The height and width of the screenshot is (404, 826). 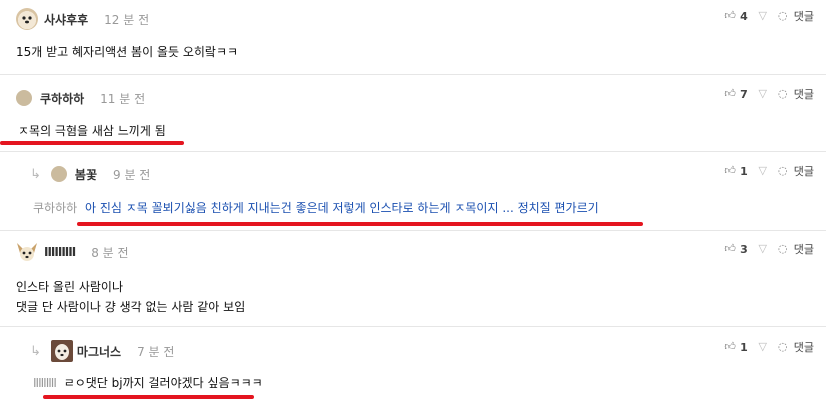 I want to click on comment-actions: 👍︎ 7 ▽ ◌ 댓글, so click(x=768, y=94).